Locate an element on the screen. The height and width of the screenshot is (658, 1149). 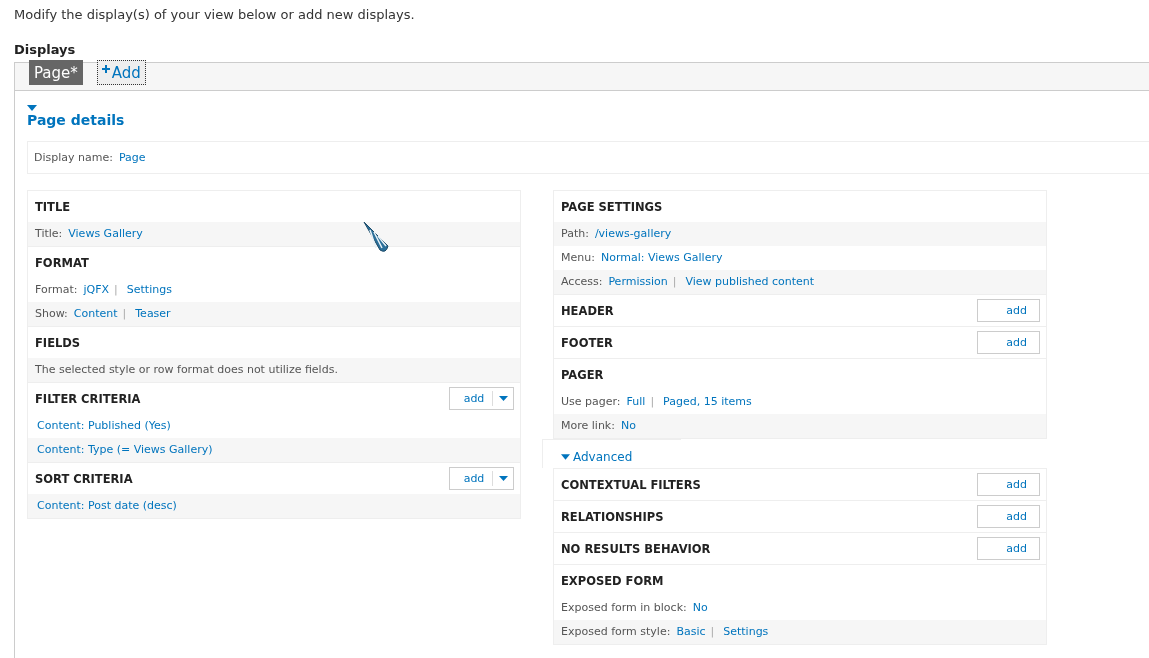
section-title: PAGER is located at coordinates (582, 374).